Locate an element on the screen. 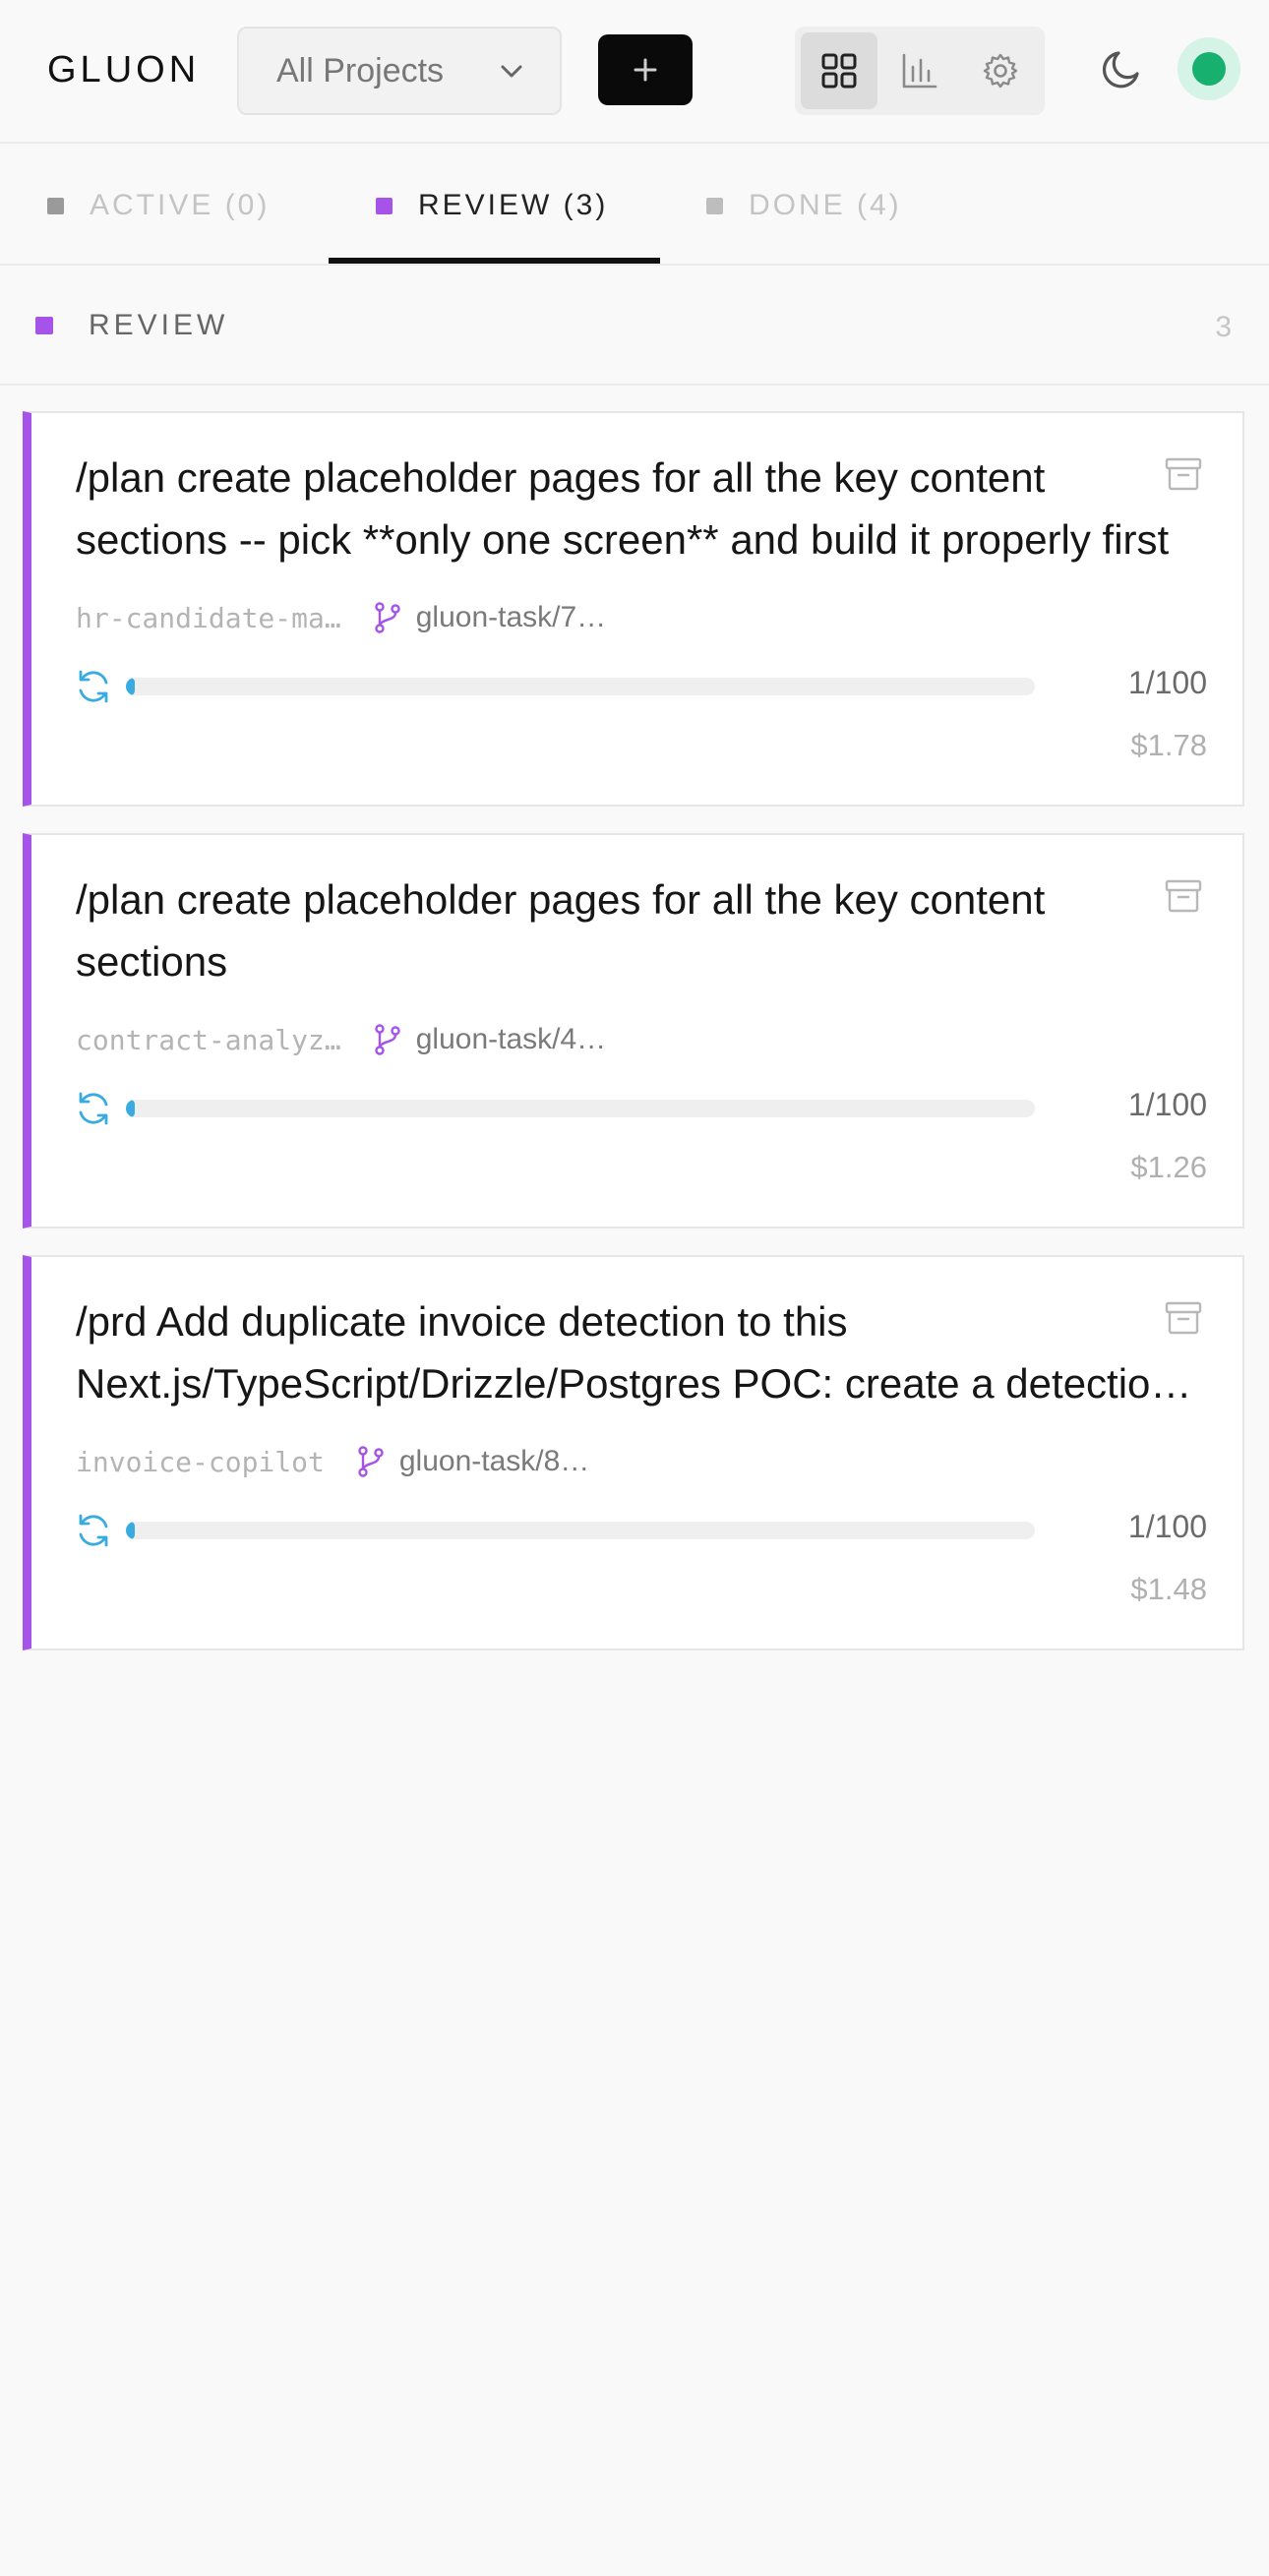  tab-label: DONE (4) is located at coordinates (825, 205).